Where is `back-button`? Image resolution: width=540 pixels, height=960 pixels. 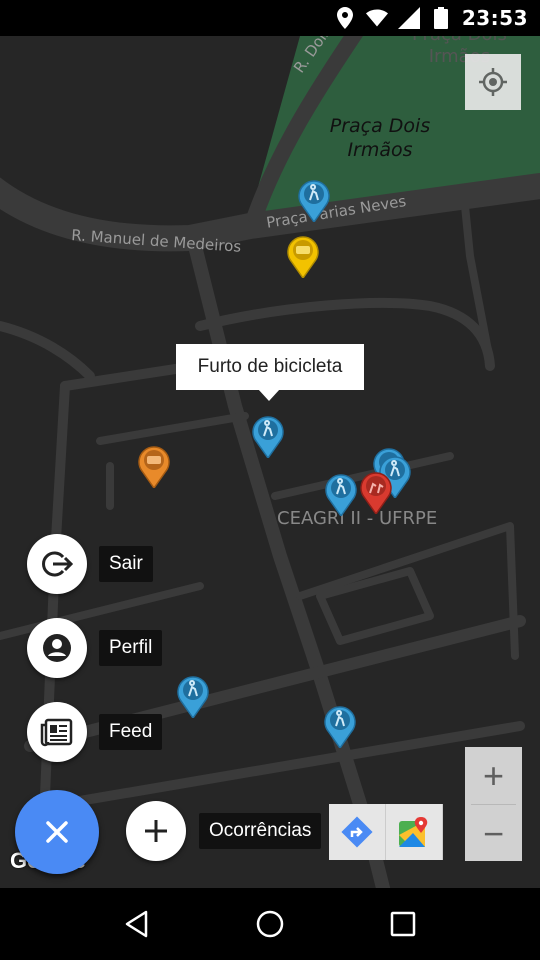 back-button is located at coordinates (137, 924).